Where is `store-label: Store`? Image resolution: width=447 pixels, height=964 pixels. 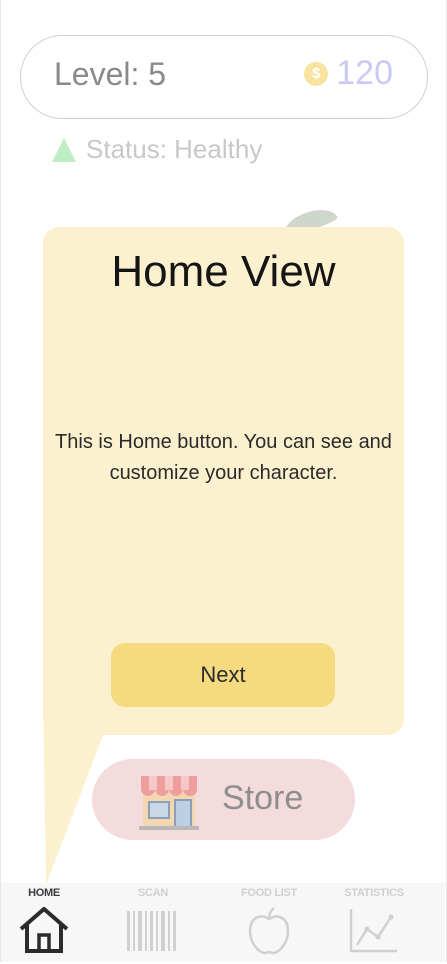
store-label: Store is located at coordinates (263, 798).